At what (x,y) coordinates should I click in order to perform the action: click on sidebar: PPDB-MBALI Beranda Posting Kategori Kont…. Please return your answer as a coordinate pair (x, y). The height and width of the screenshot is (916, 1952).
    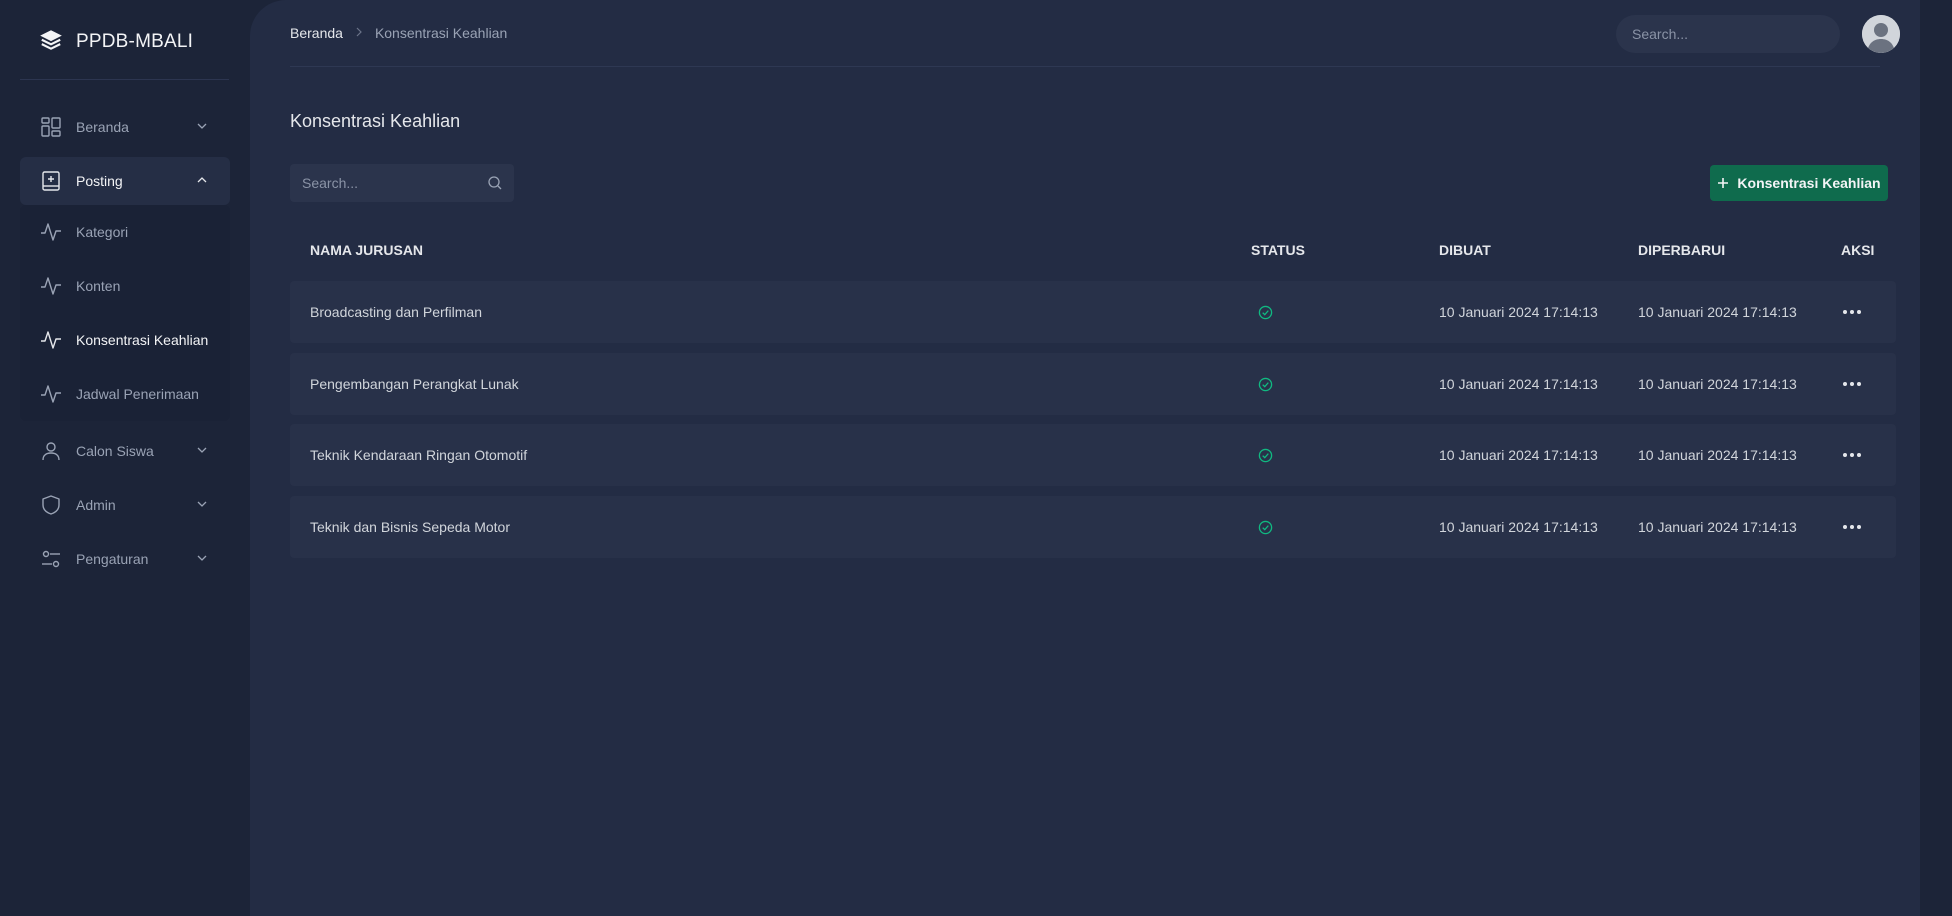
    Looking at the image, I should click on (125, 458).